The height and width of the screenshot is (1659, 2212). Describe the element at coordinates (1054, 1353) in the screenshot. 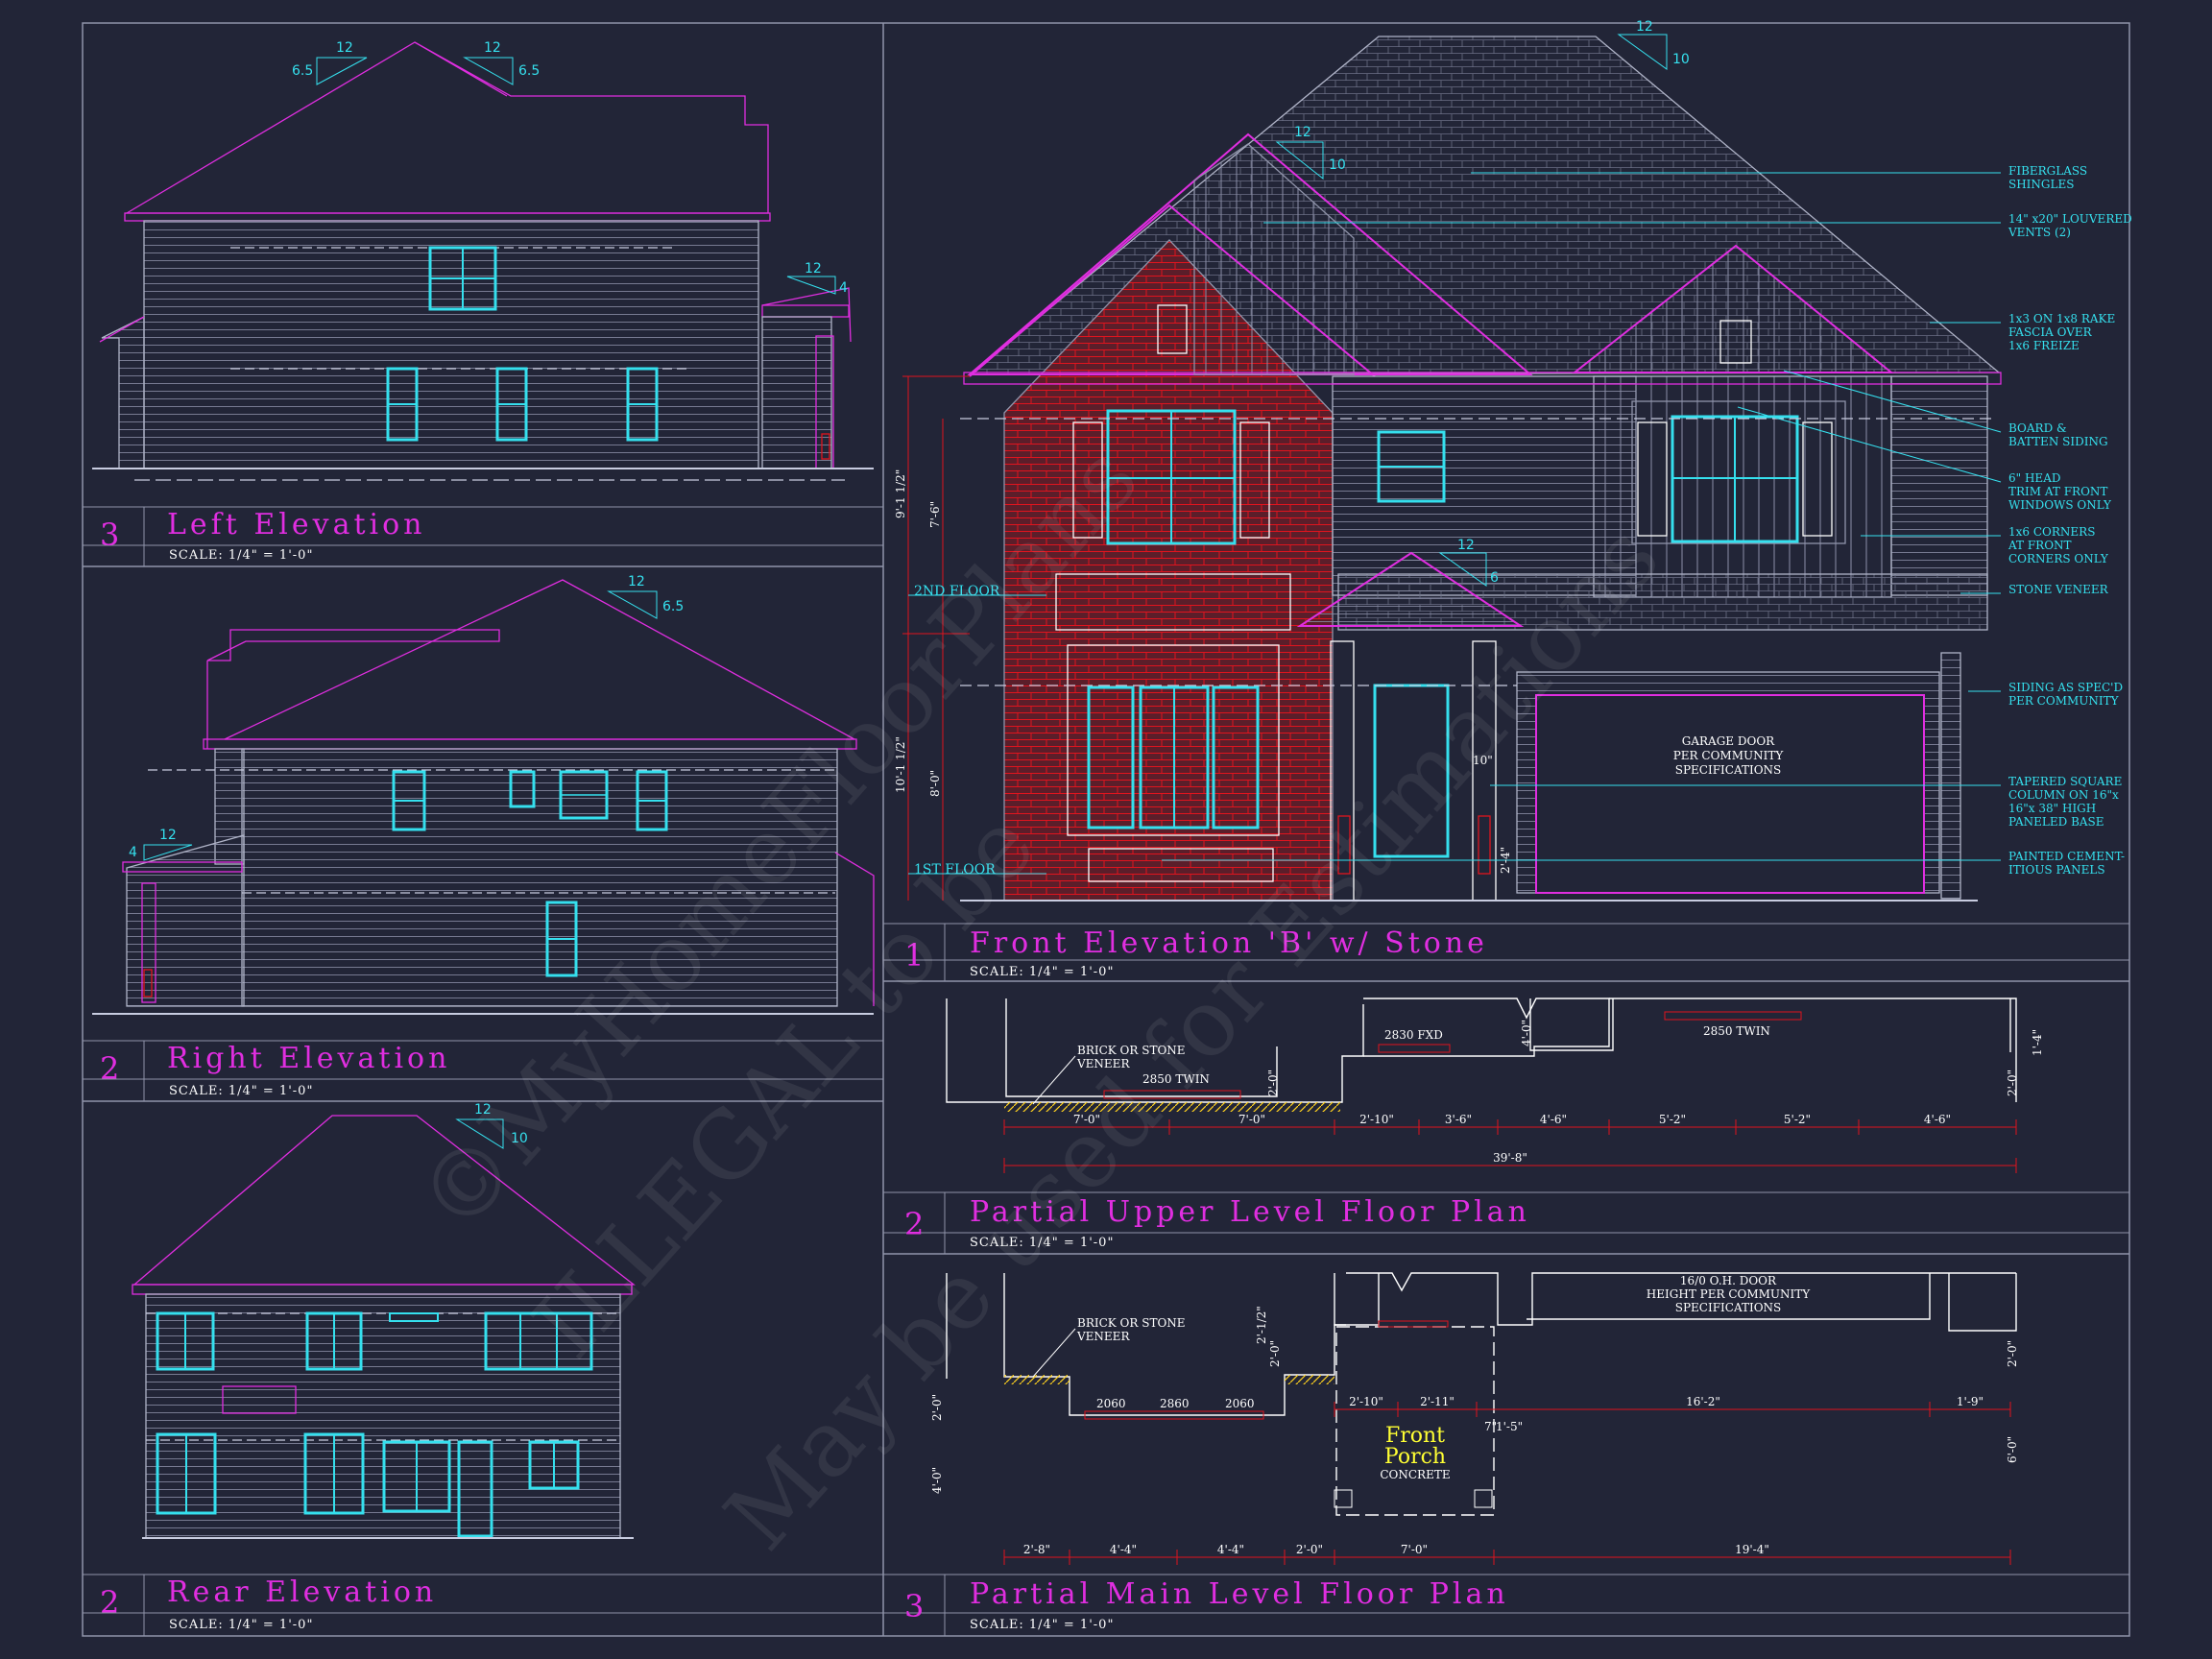

I see `brick-leader` at that location.